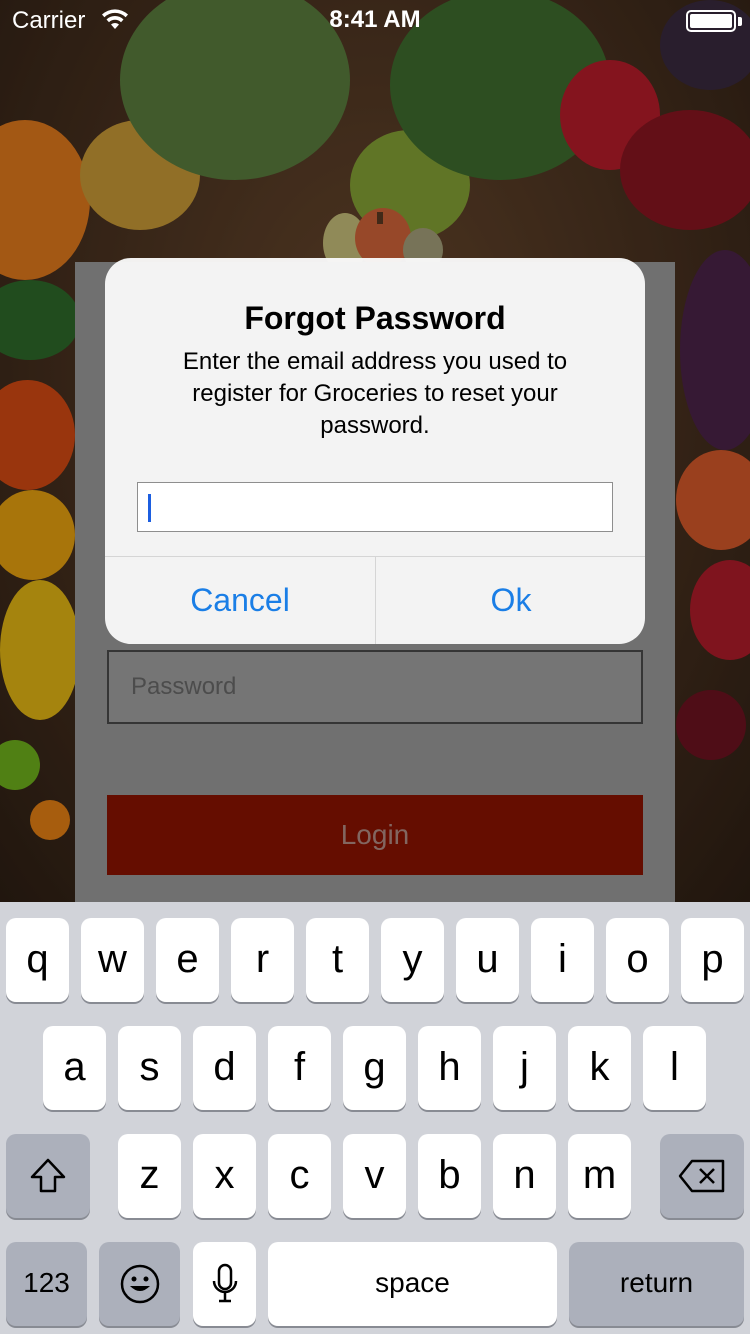 The width and height of the screenshot is (750, 1334). I want to click on return-key: return, so click(656, 1284).